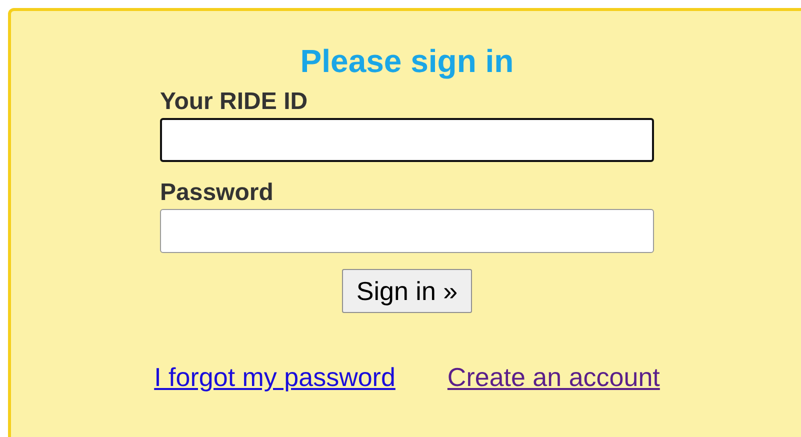 This screenshot has height=437, width=801. Describe the element at coordinates (407, 291) in the screenshot. I see `sign-in-button: Sign in »` at that location.